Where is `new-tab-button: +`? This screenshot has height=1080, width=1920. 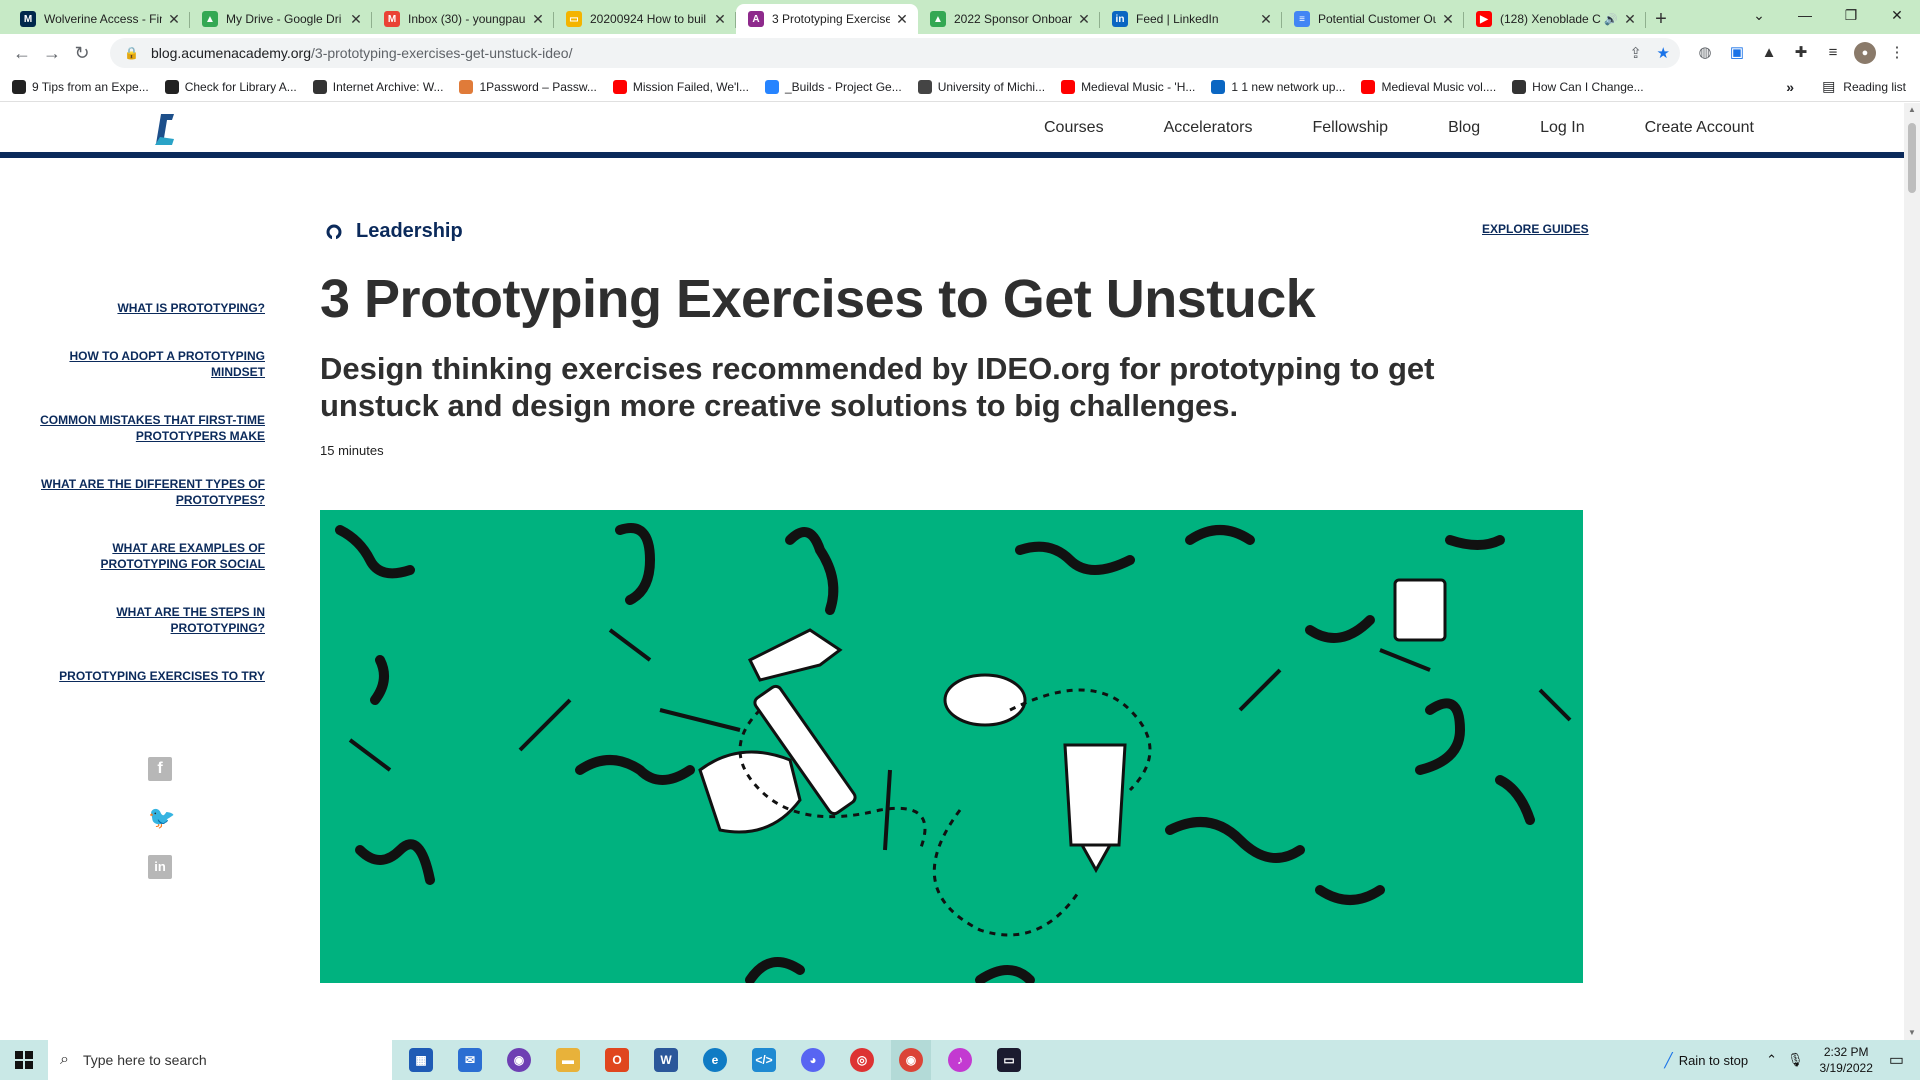
new-tab-button: + is located at coordinates (1661, 19).